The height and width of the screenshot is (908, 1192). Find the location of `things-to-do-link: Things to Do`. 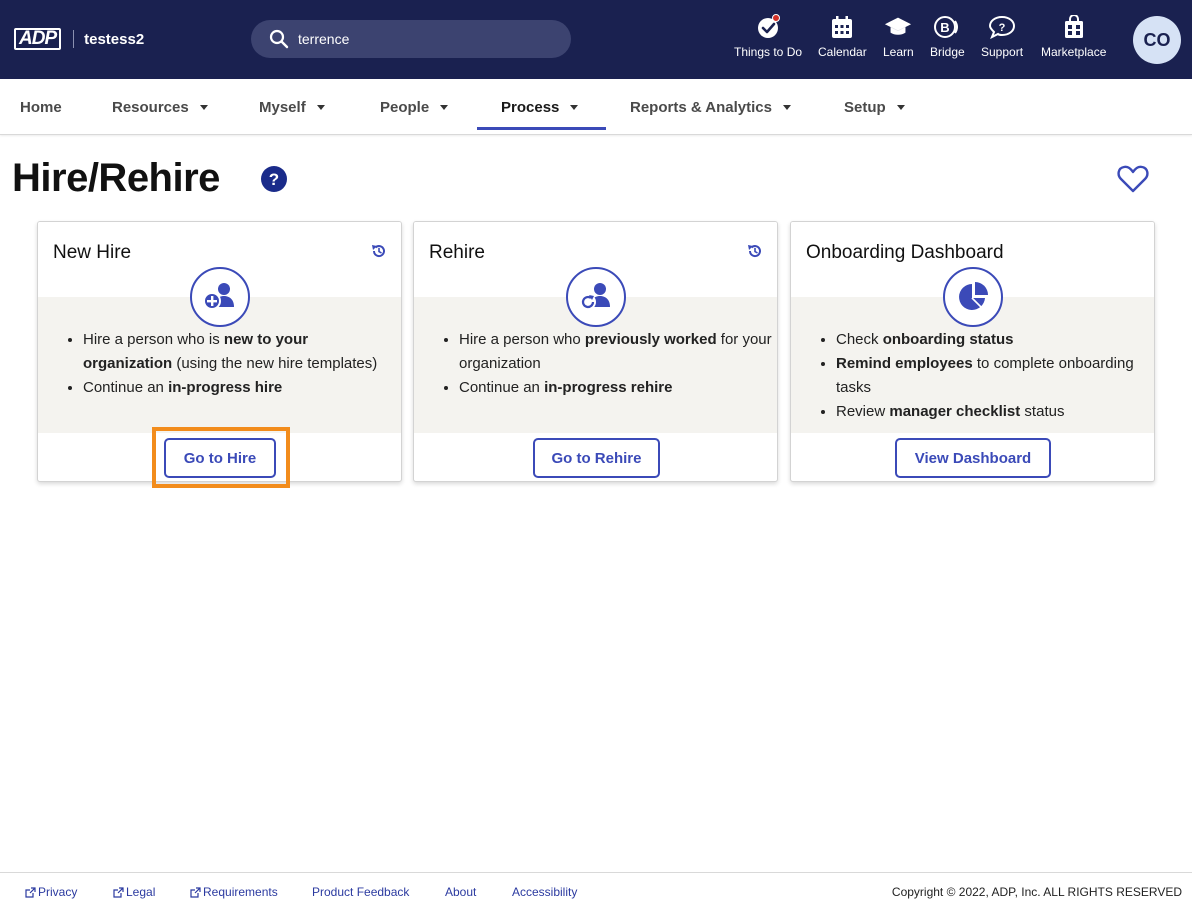

things-to-do-link: Things to Do is located at coordinates (768, 36).